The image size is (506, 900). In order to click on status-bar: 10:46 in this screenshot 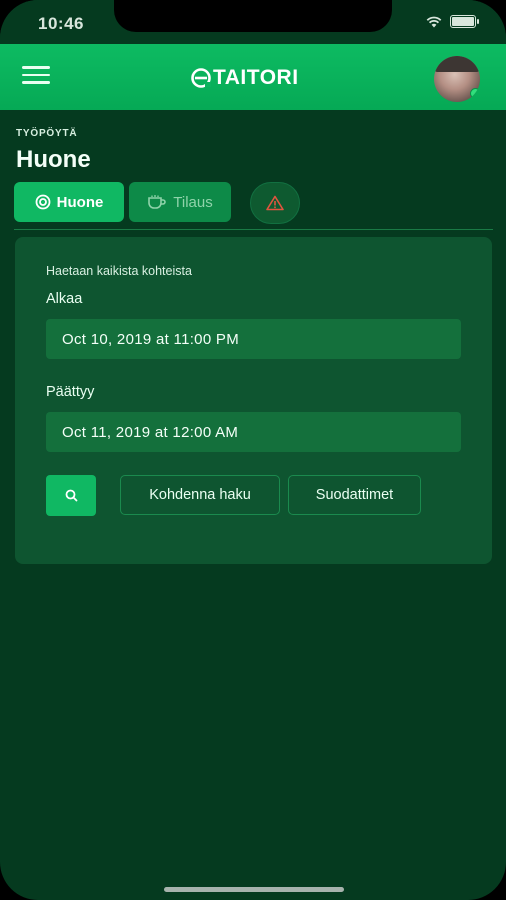, I will do `click(253, 22)`.